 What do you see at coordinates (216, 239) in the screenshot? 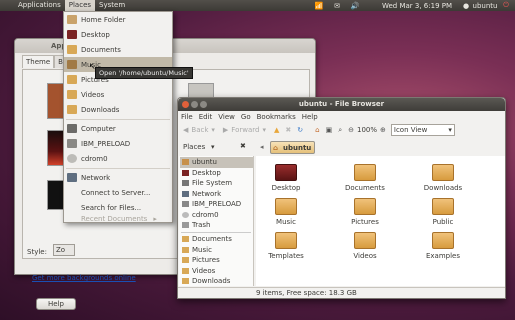
I see `sidebar-item-documents: Documents` at bounding box center [216, 239].